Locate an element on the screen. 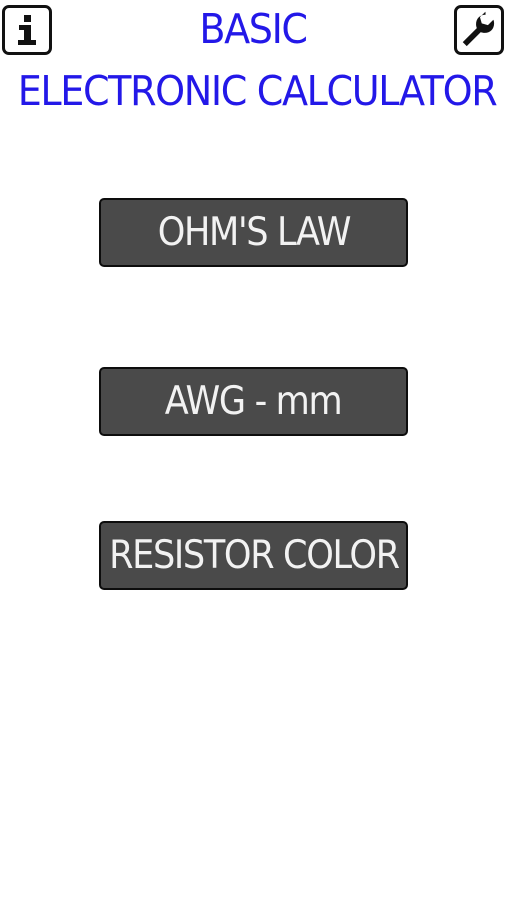 The image size is (506, 900). app-title-line2: ELECTRONIC CALCULATOR is located at coordinates (257, 91).